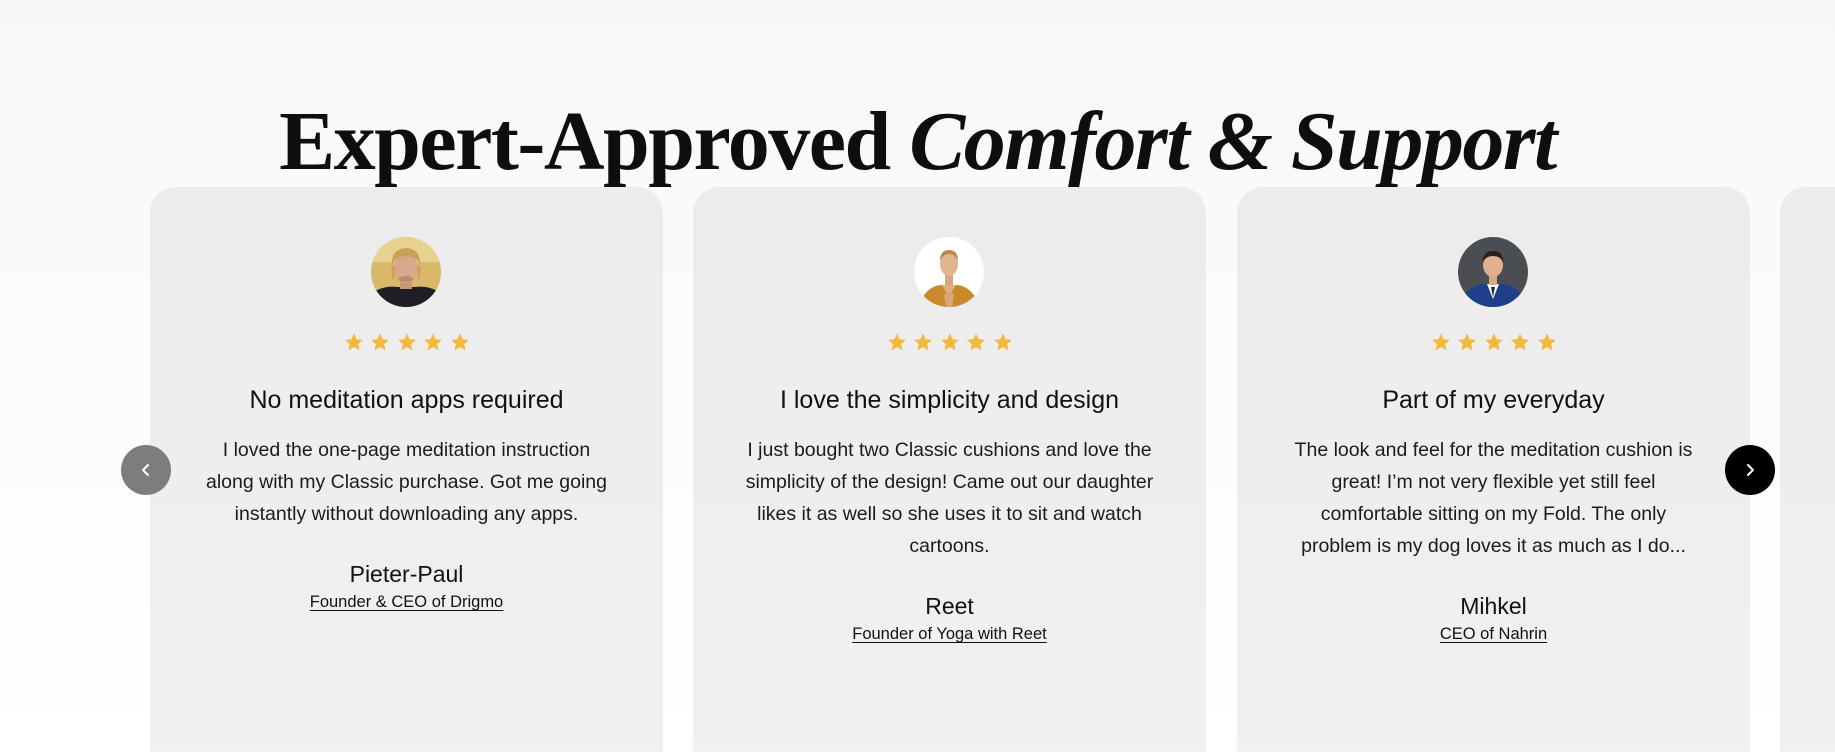  I want to click on carousel-prev-button, so click(146, 470).